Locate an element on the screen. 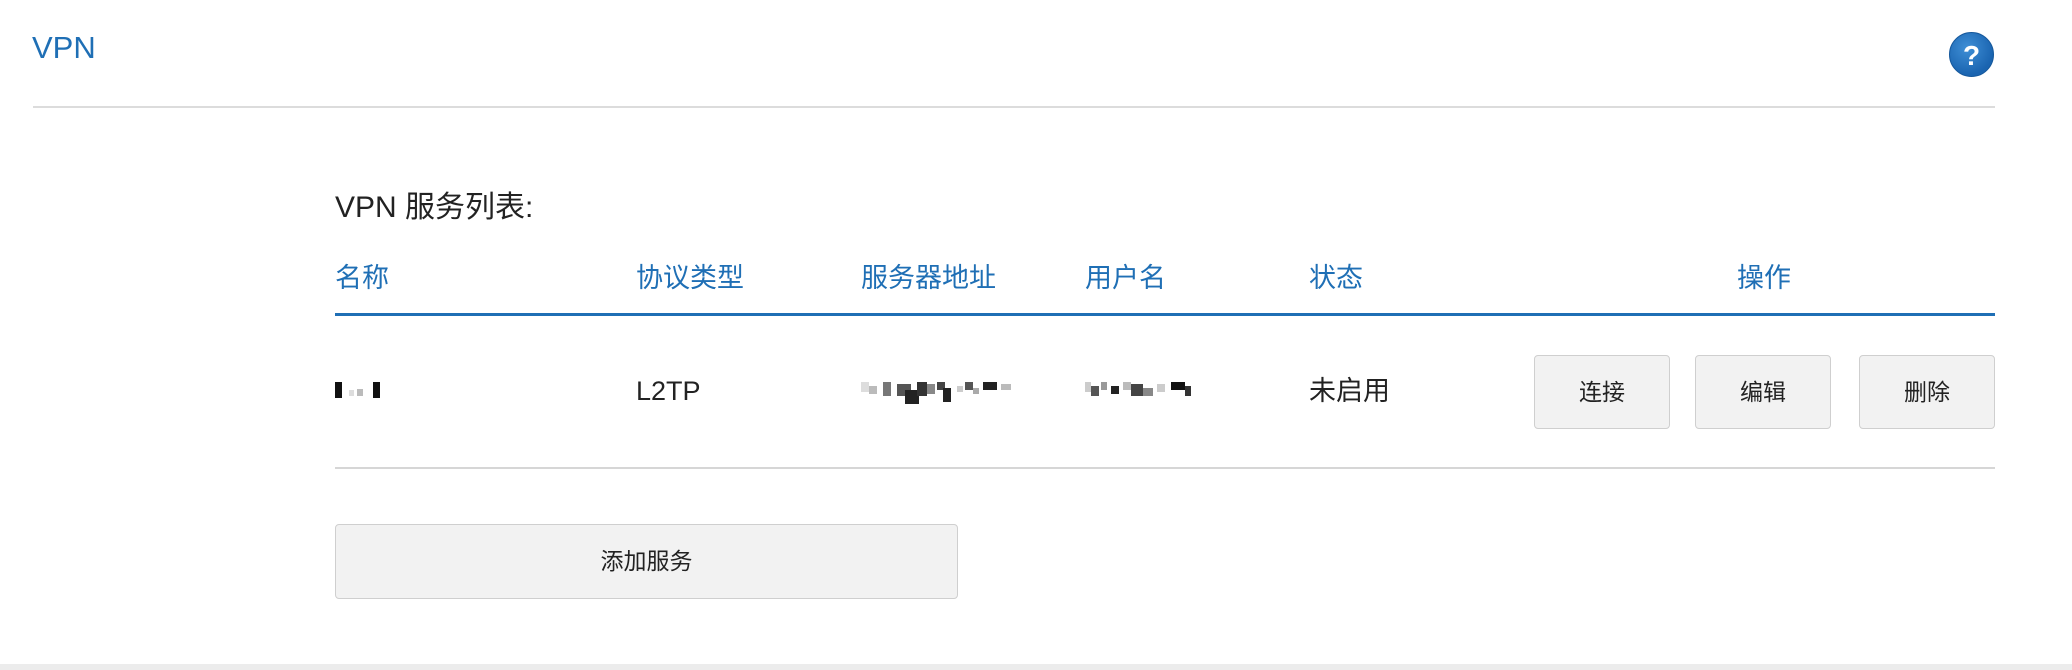  add-service-button: 添加服务 is located at coordinates (646, 561).